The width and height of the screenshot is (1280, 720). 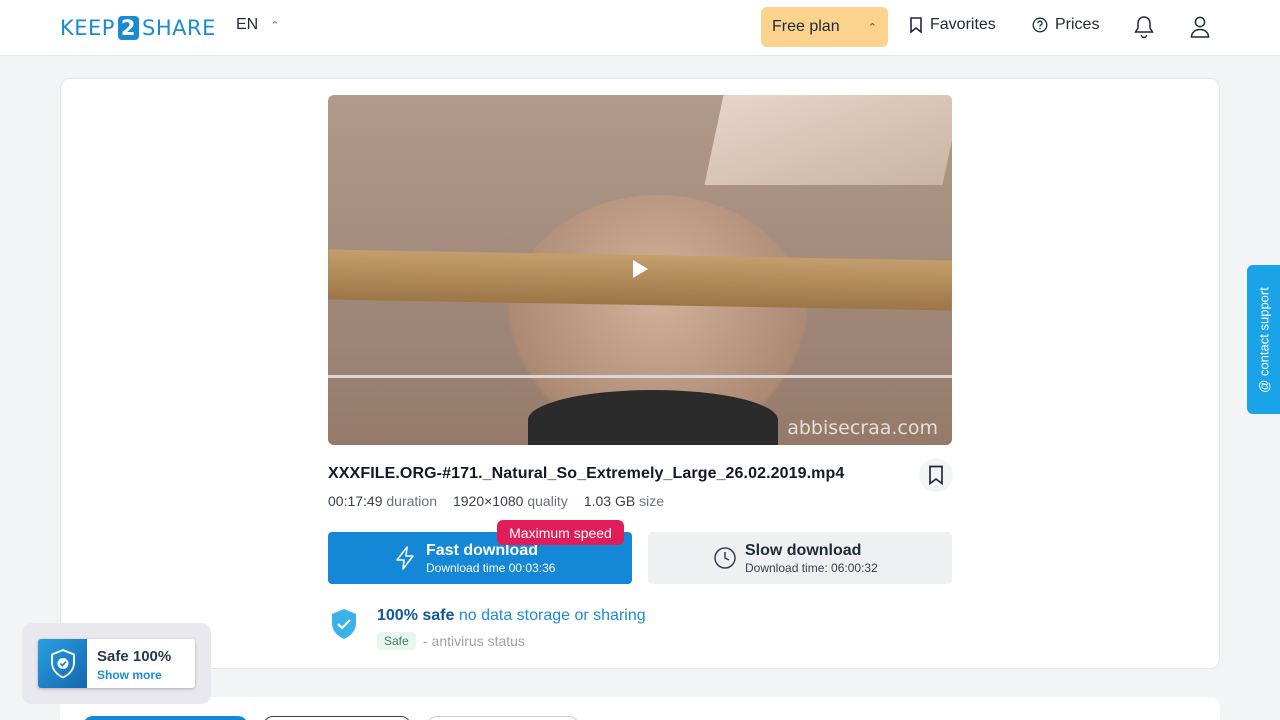 I want to click on safe-widget-card: Safe 100% Show more, so click(x=116, y=663).